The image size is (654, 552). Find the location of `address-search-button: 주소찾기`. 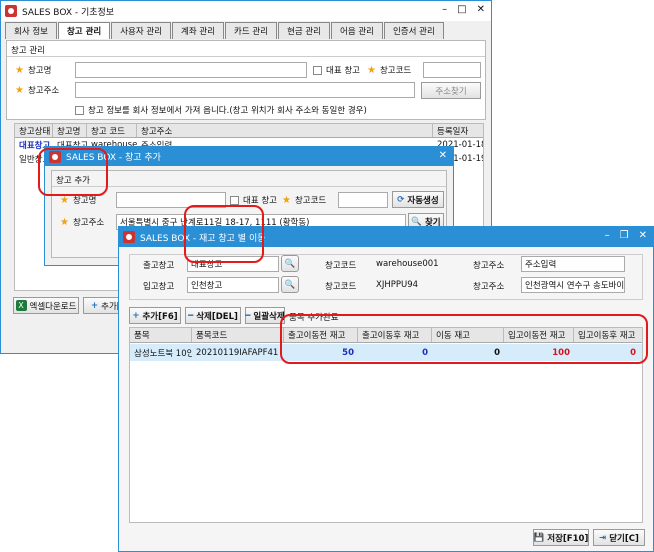

address-search-button: 주소찾기 is located at coordinates (451, 90).